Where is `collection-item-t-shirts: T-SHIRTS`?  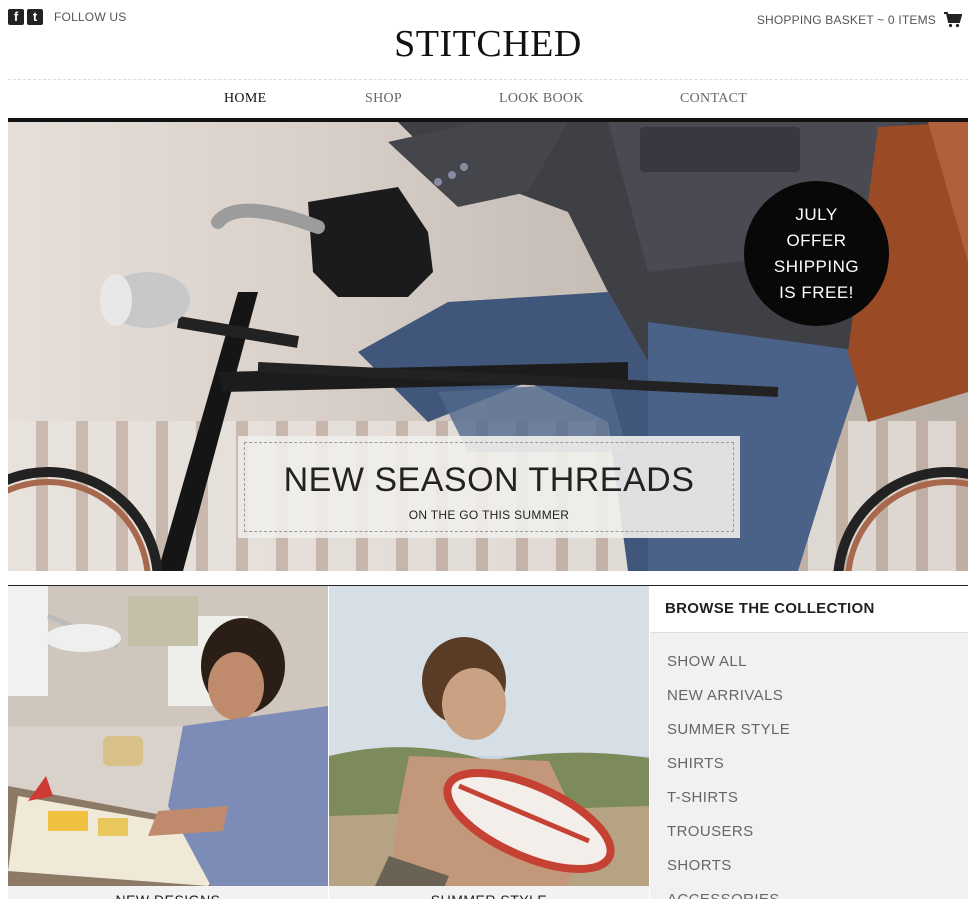 collection-item-t-shirts: T-SHIRTS is located at coordinates (817, 806).